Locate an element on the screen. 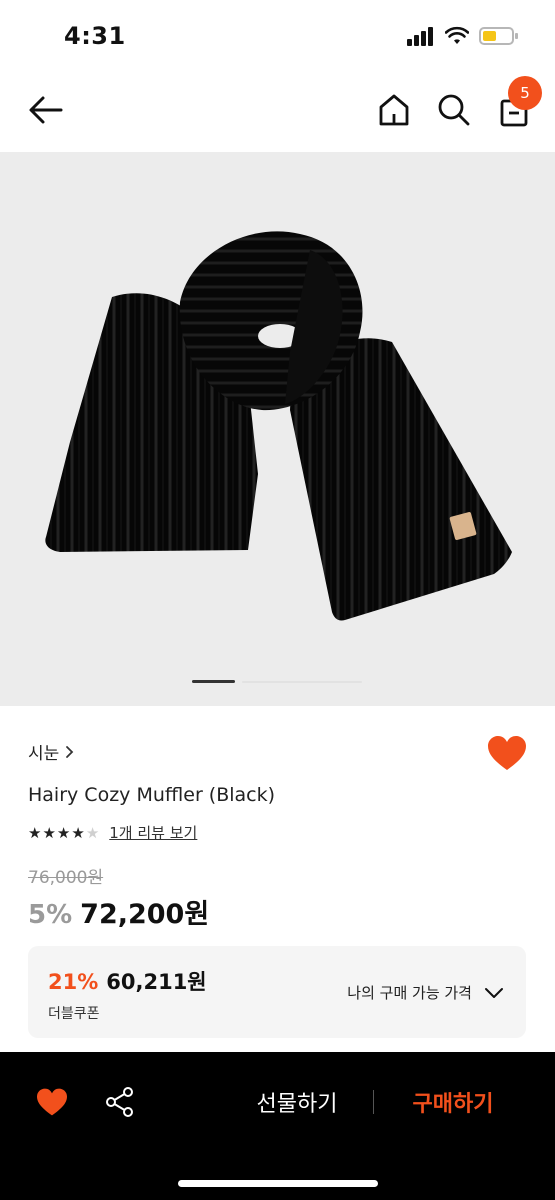 This screenshot has width=555, height=1200. nav-bar is located at coordinates (277, 112).